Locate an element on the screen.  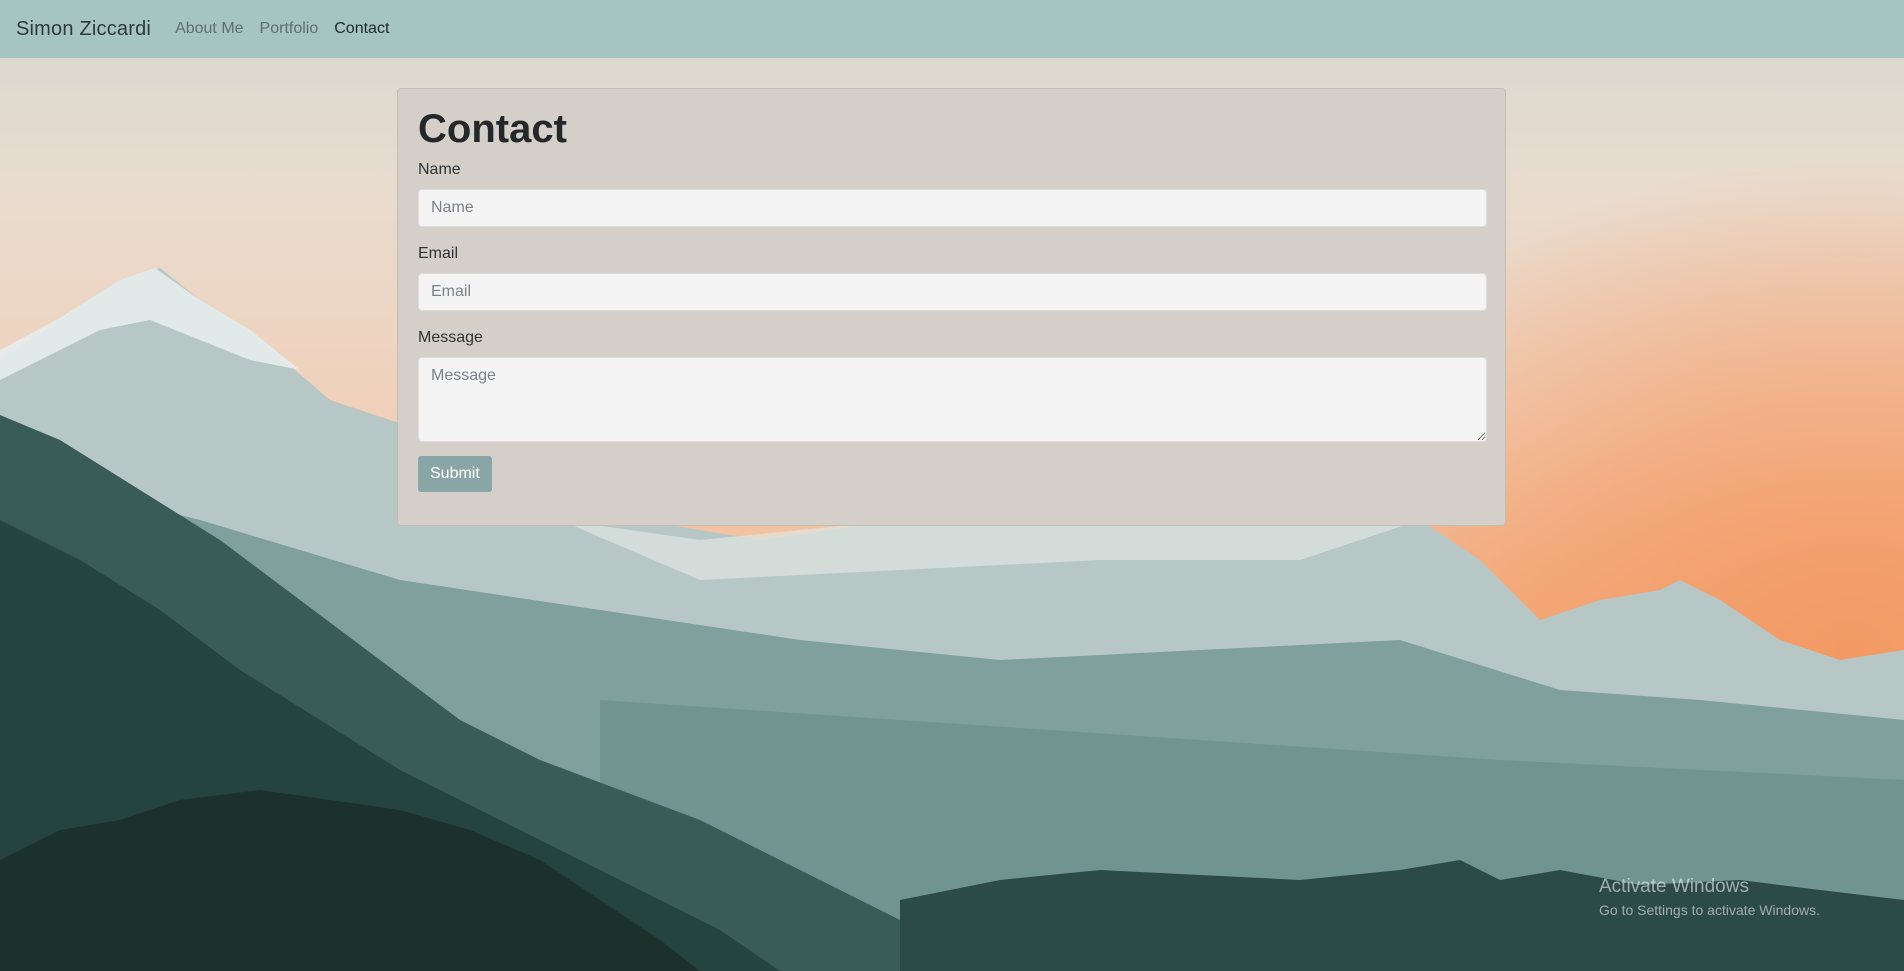
message-form-group: Message is located at coordinates (952, 385).